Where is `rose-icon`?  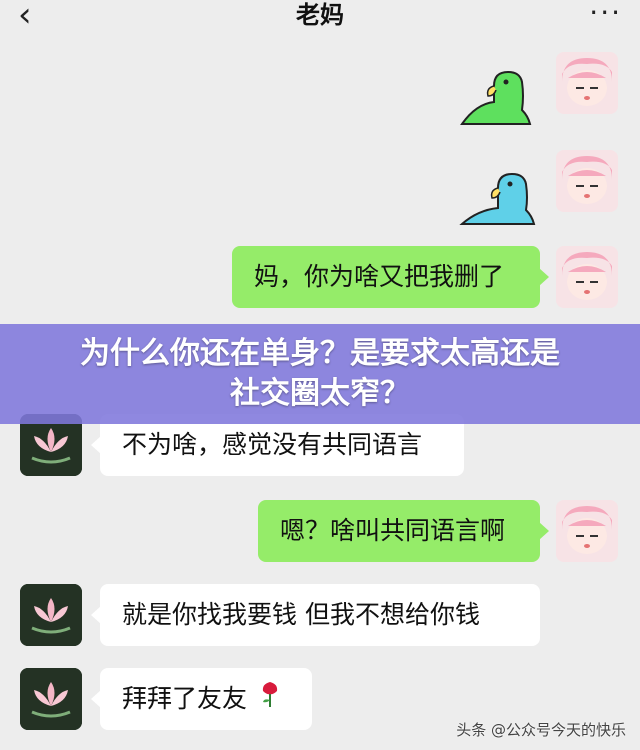
rose-icon is located at coordinates (270, 700).